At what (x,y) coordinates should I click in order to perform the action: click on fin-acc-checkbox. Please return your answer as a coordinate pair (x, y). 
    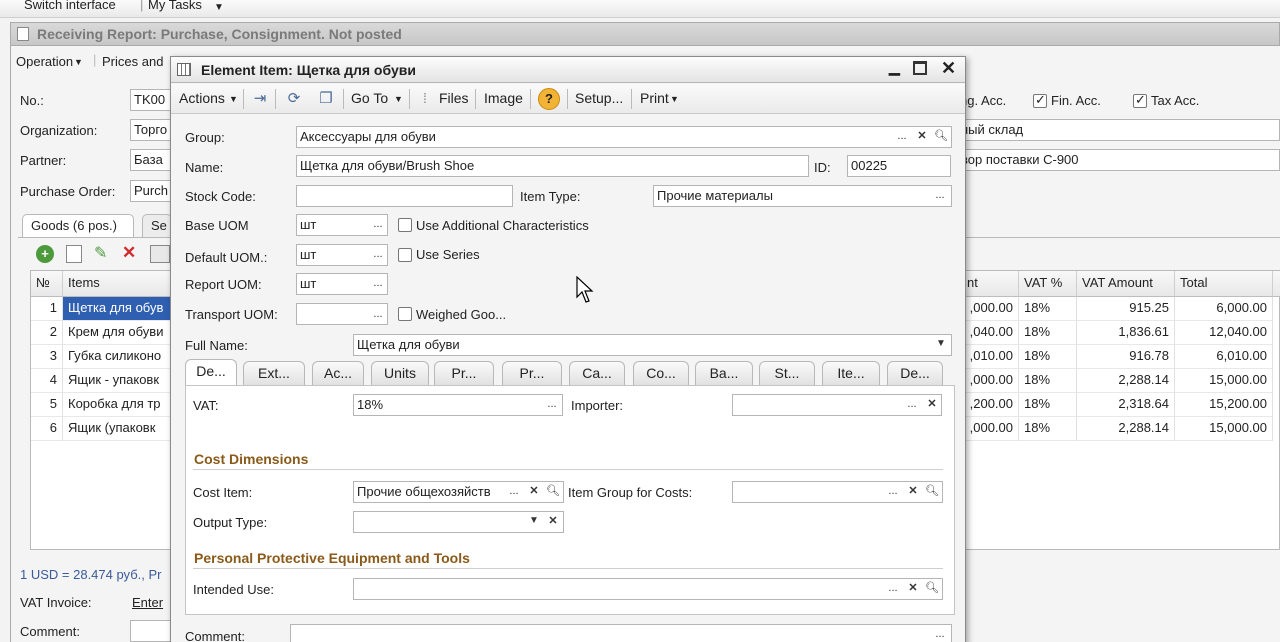
    Looking at the image, I should click on (1040, 100).